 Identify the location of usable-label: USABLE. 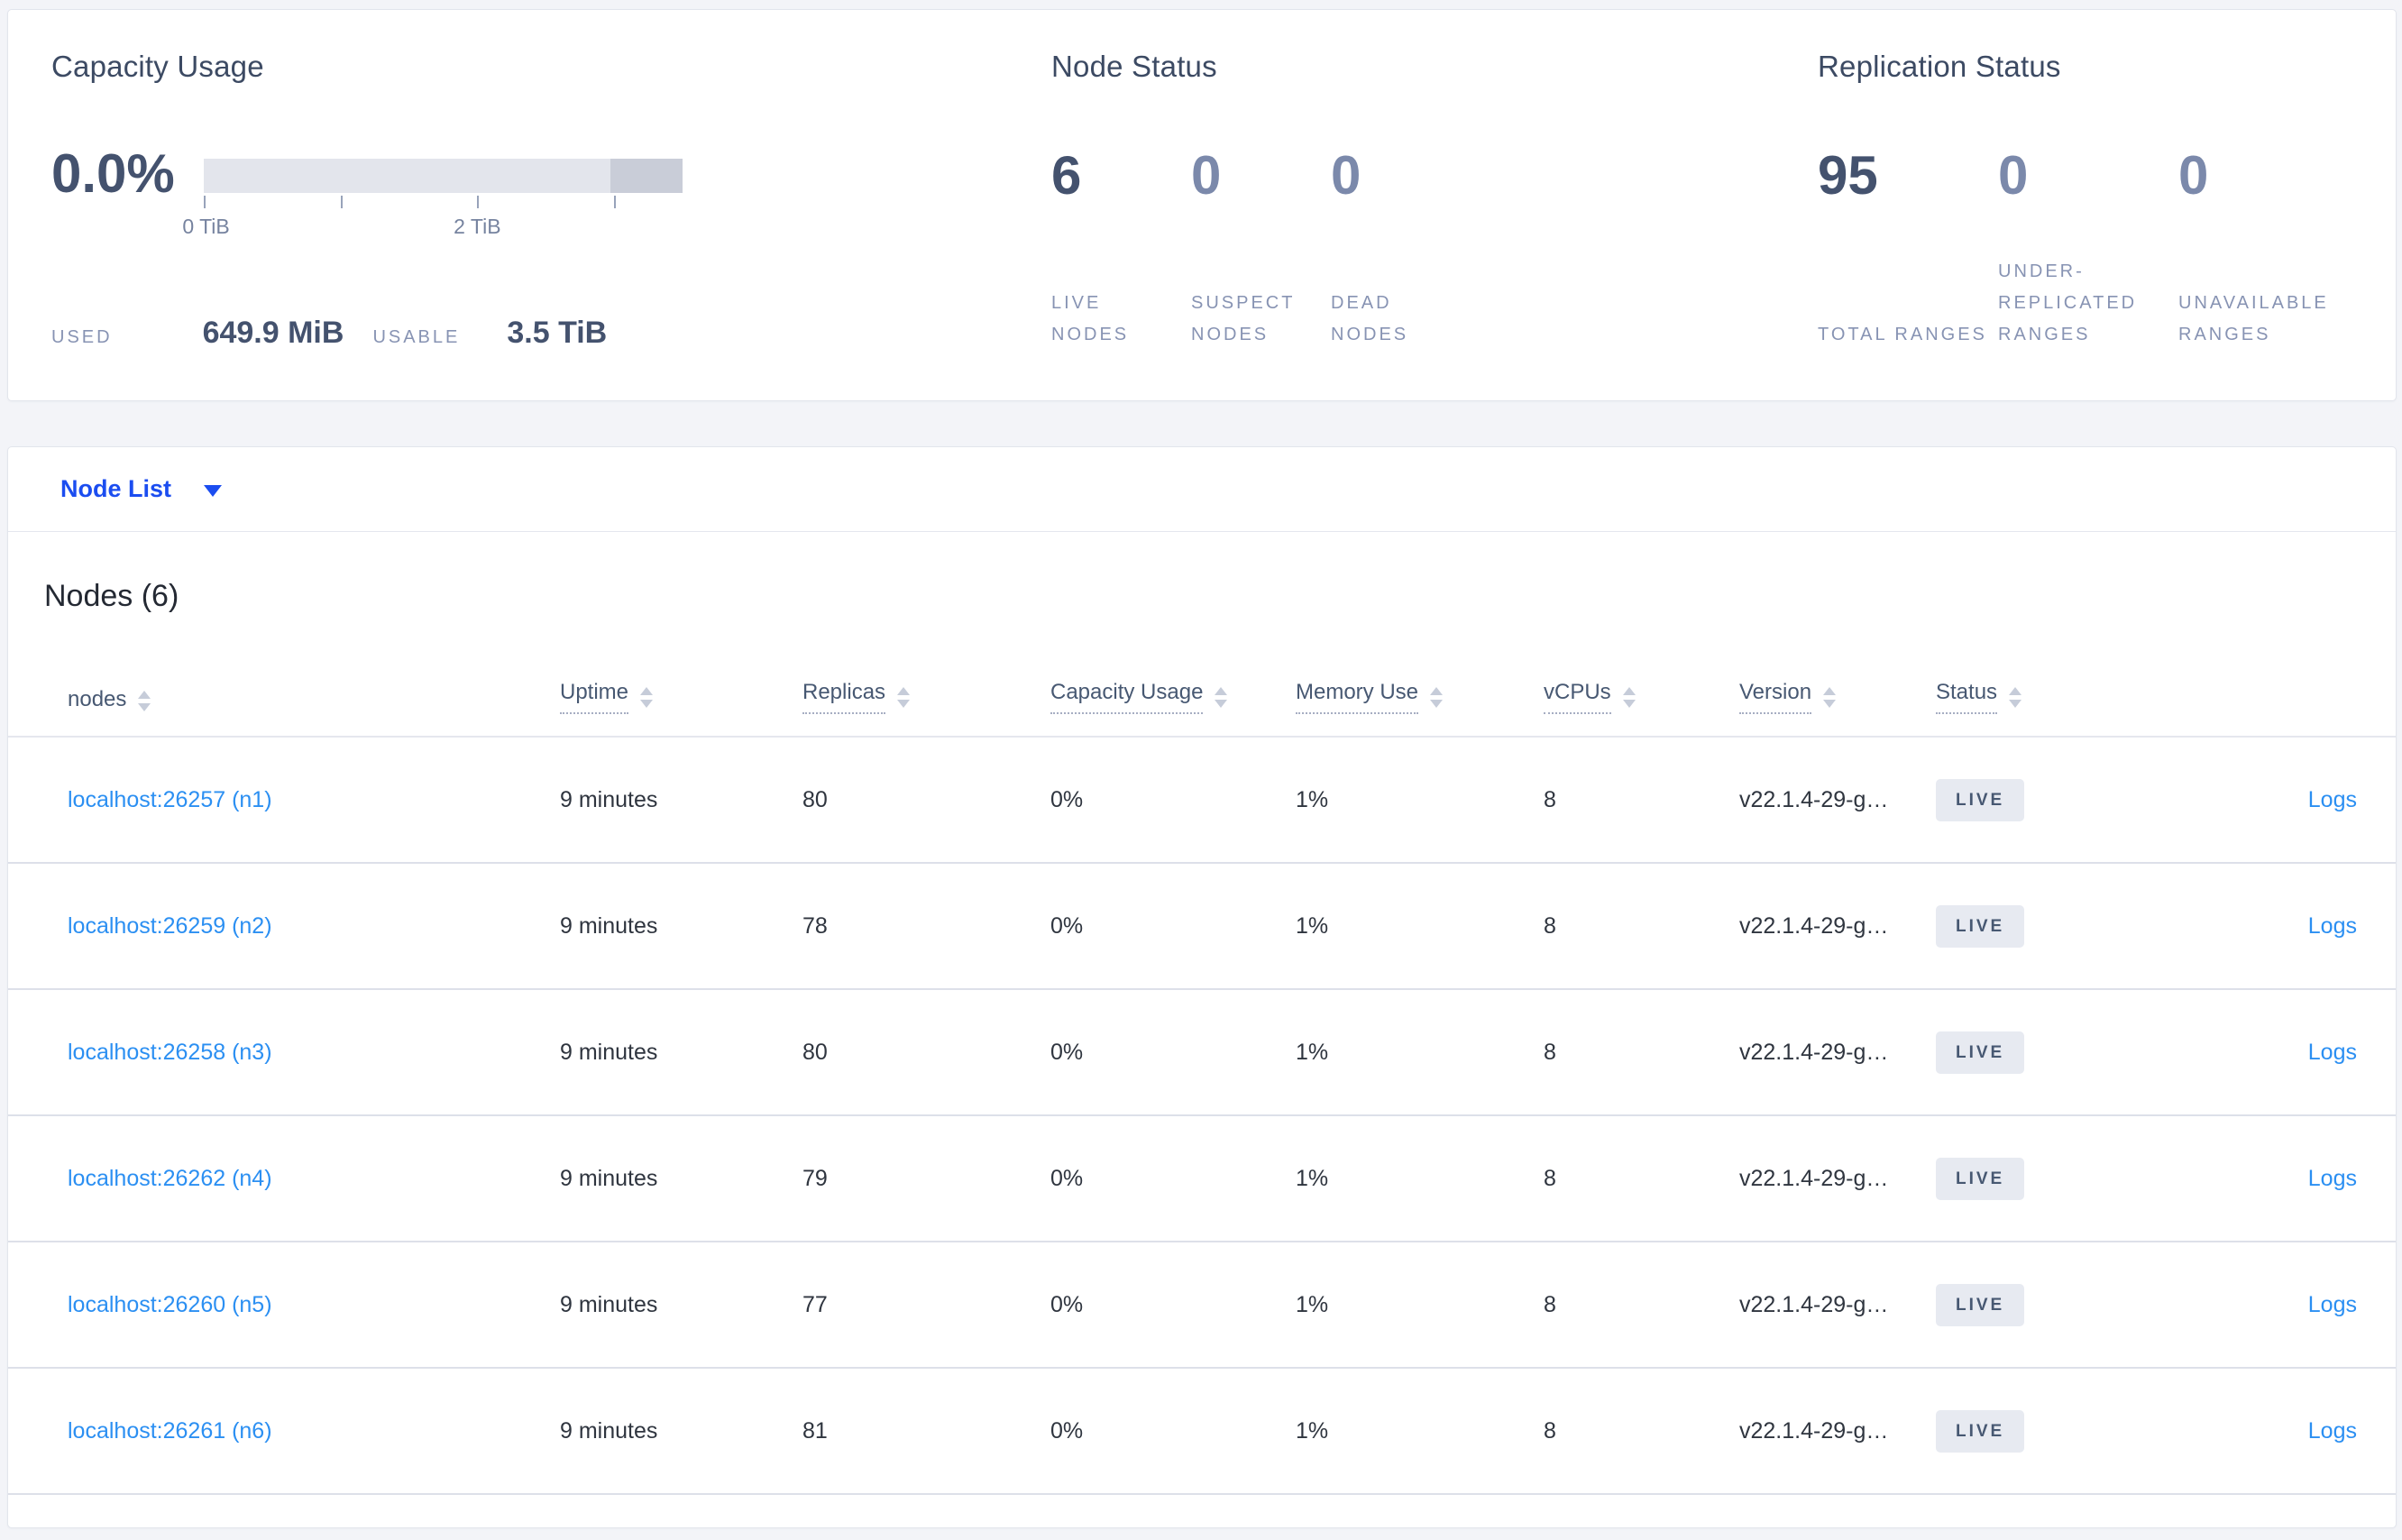
(416, 337).